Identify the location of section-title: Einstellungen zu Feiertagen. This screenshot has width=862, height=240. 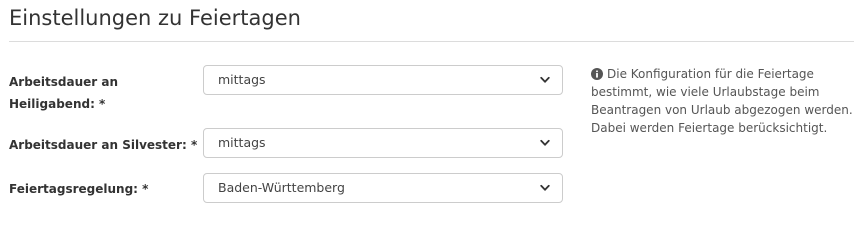
(155, 18).